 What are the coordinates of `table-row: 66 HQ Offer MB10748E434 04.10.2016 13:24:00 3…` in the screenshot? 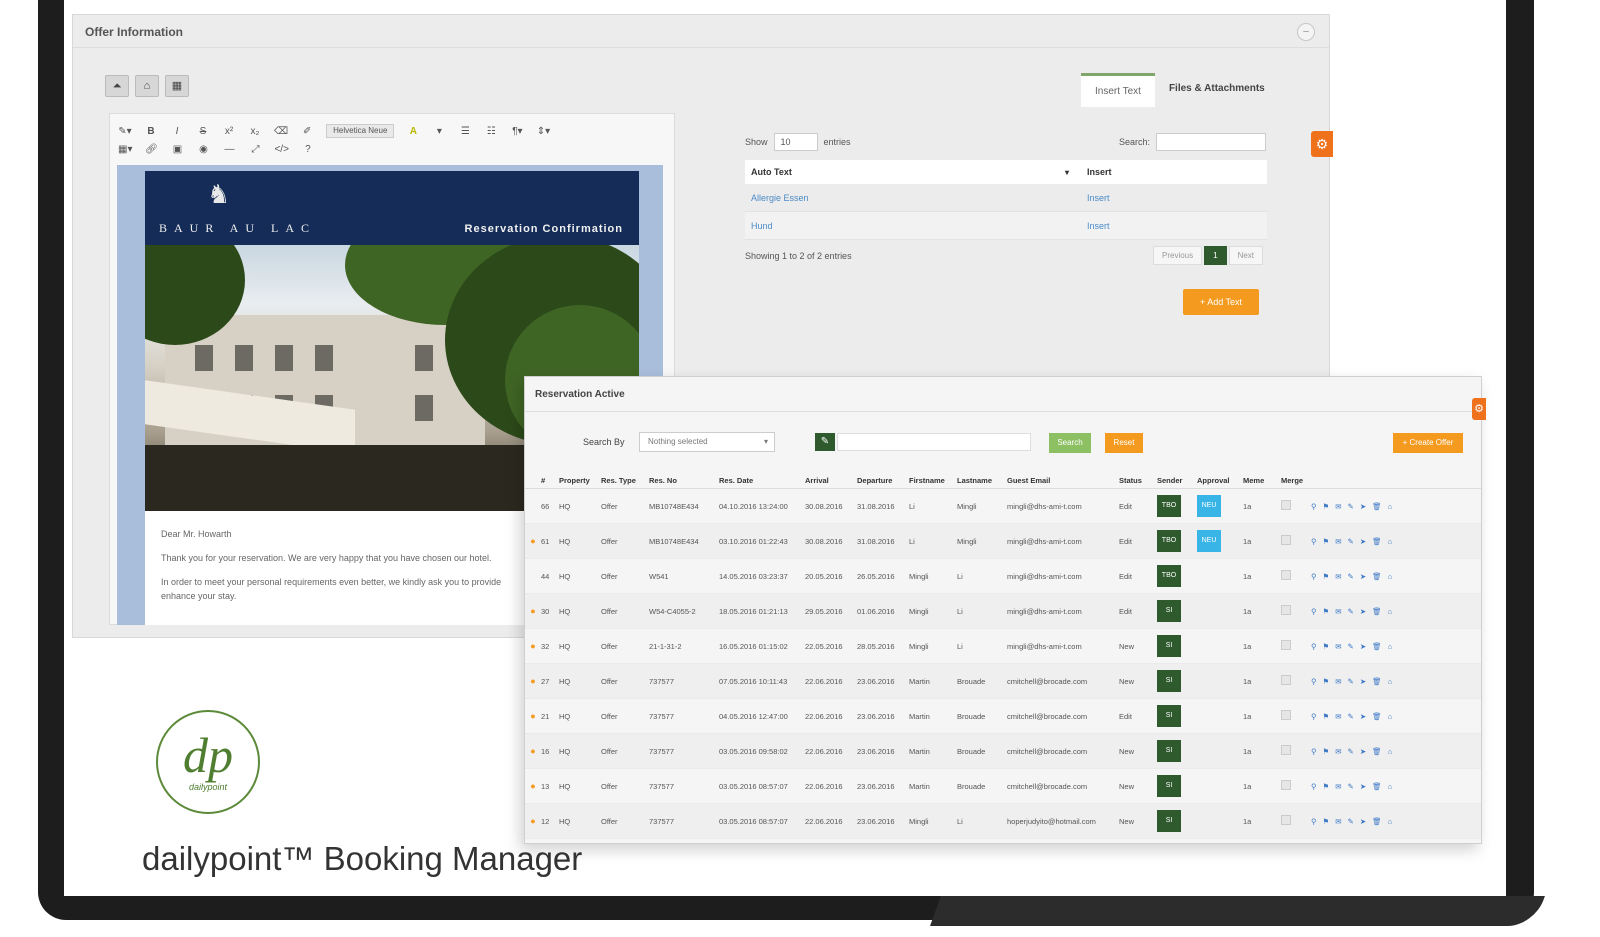 It's located at (1003, 506).